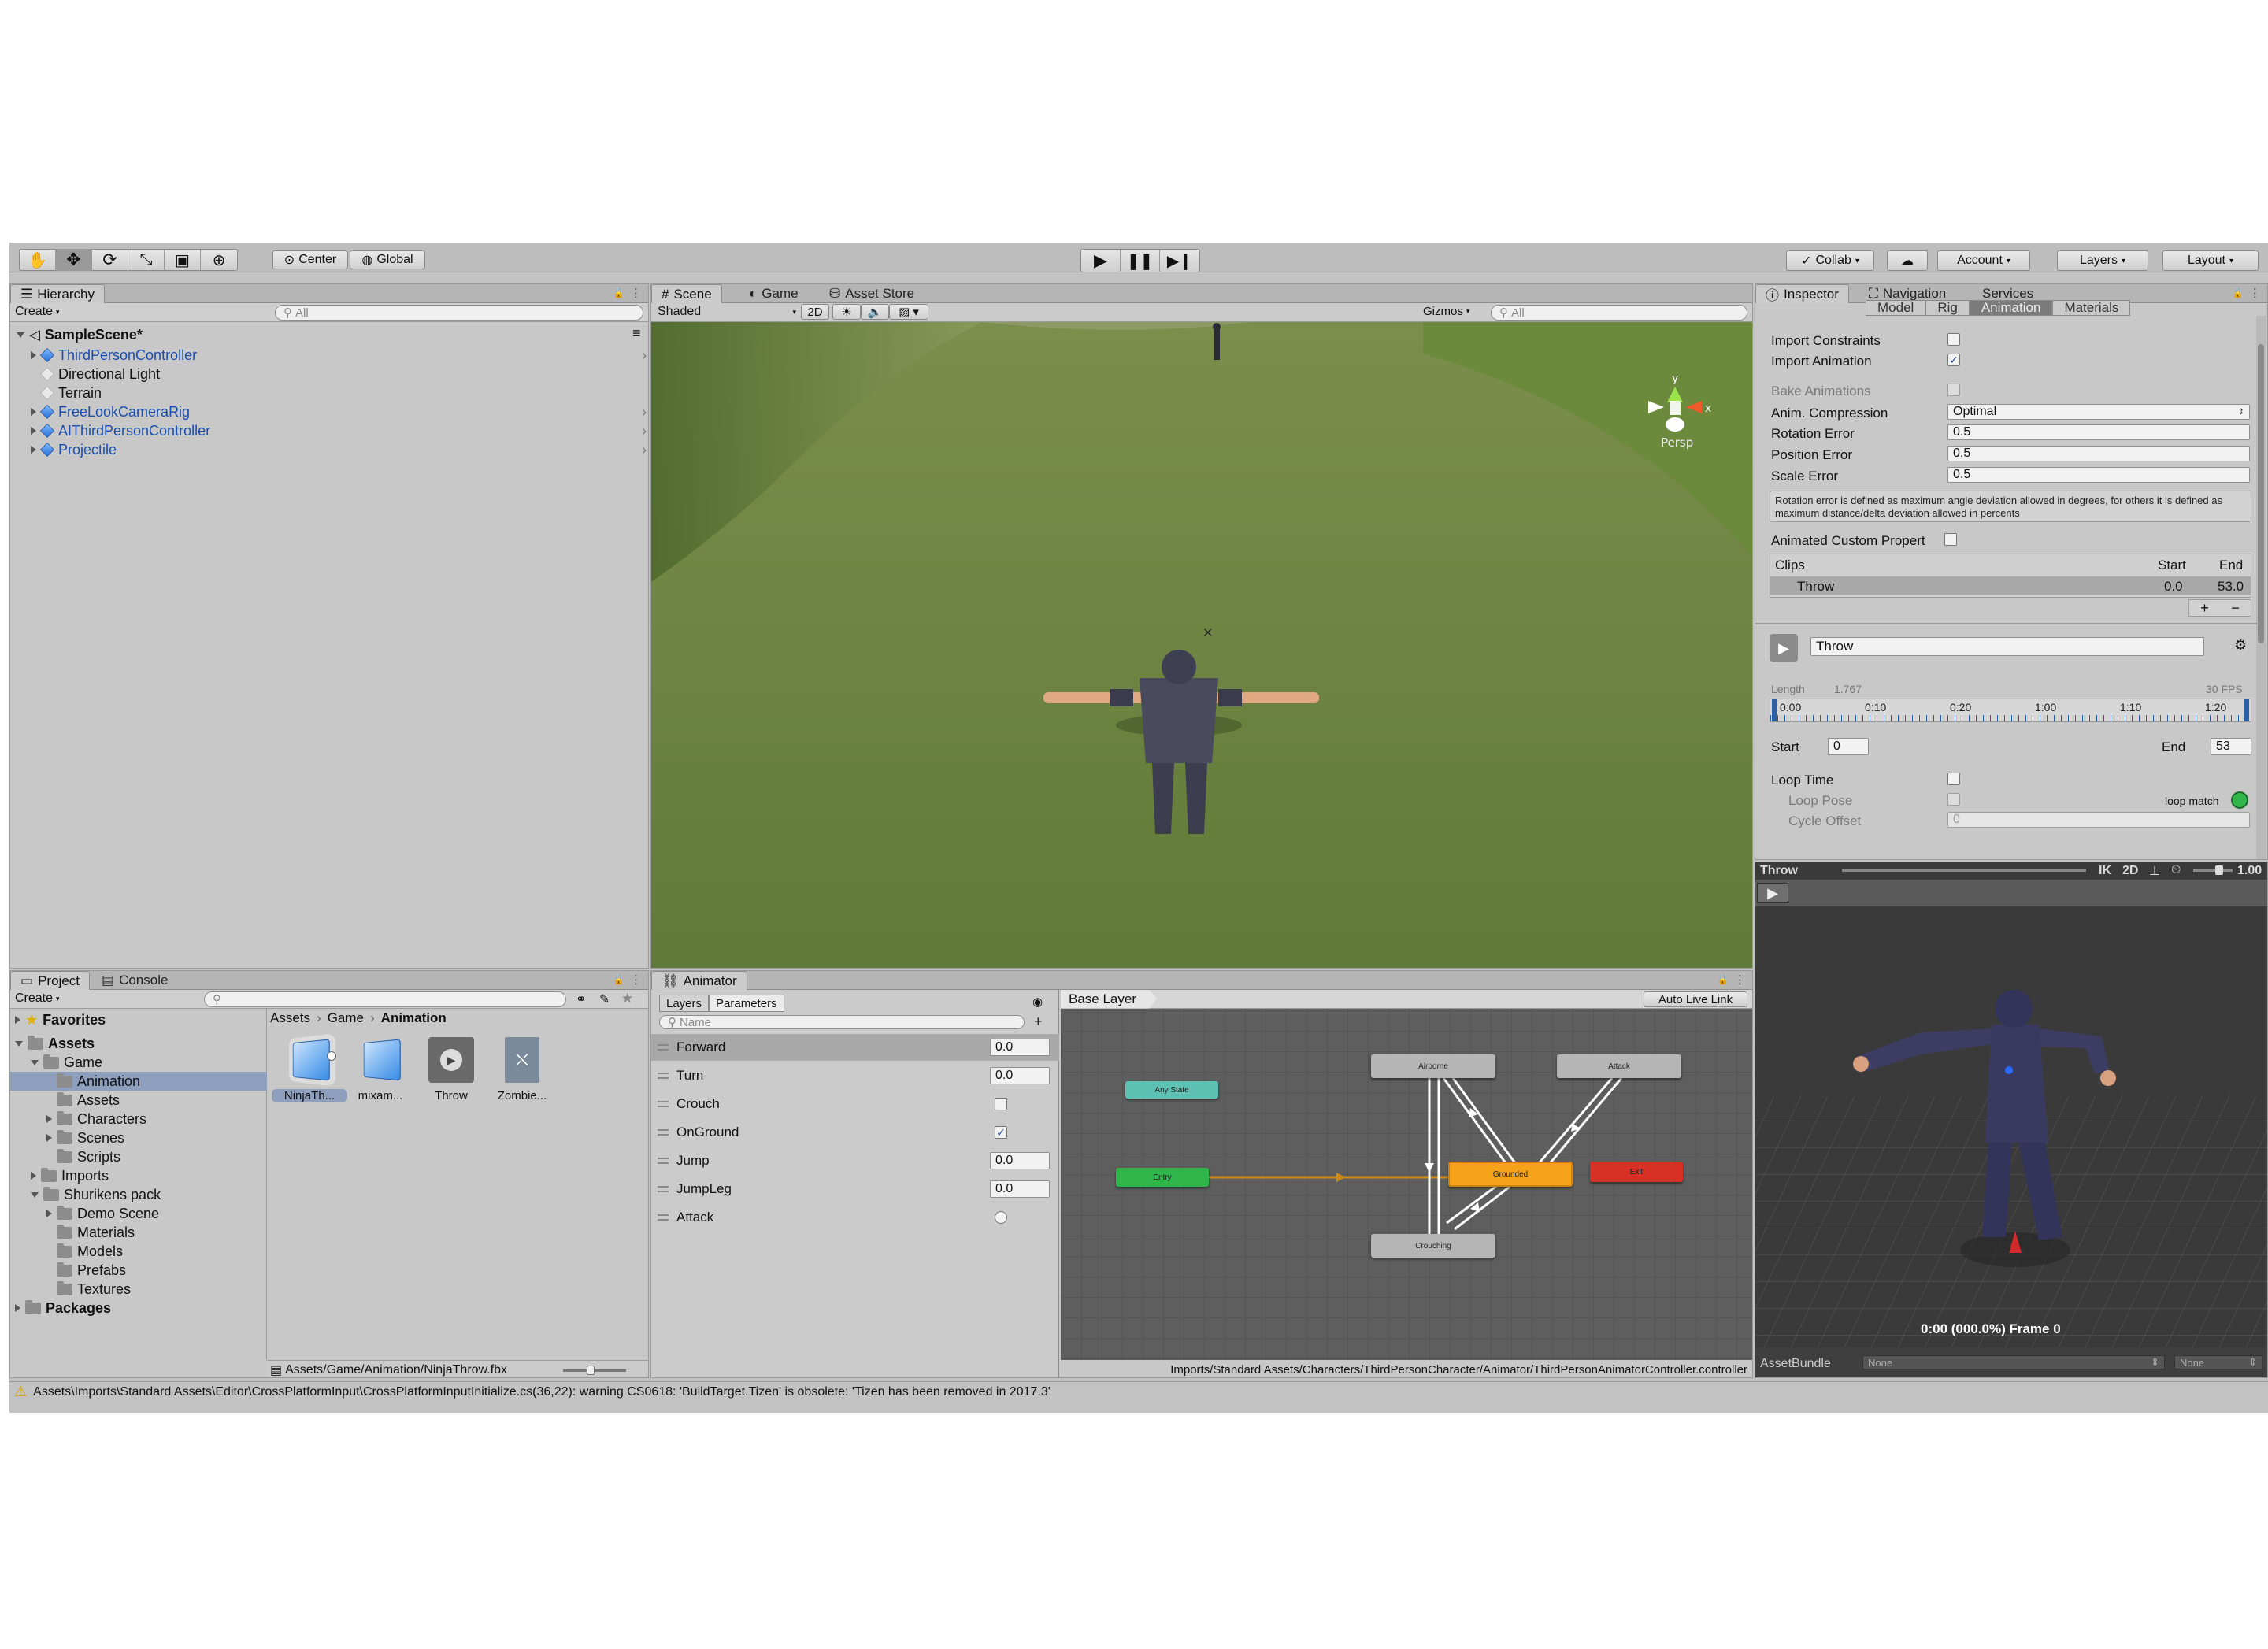 The height and width of the screenshot is (1649, 2268). Describe the element at coordinates (2231, 746) in the screenshot. I see `end-field: 53` at that location.